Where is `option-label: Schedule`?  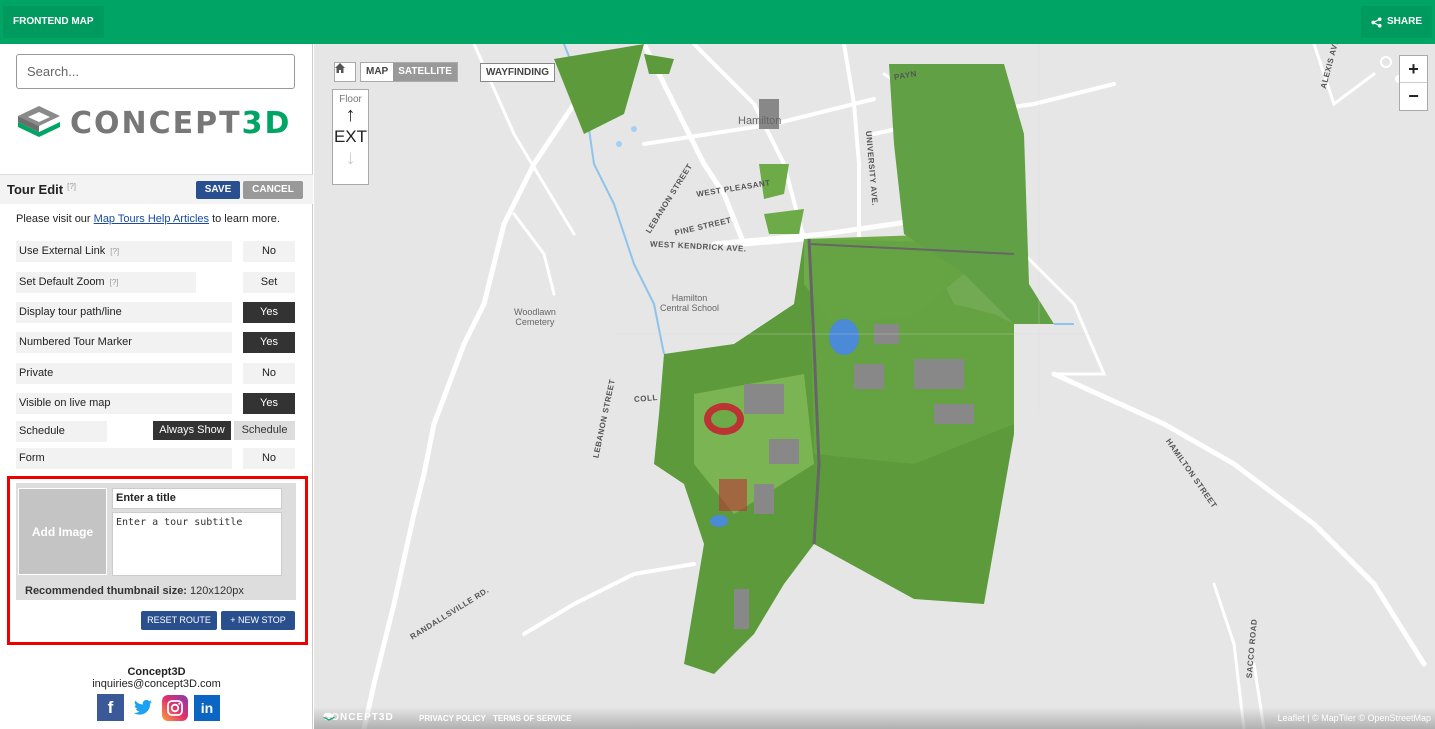 option-label: Schedule is located at coordinates (61, 431).